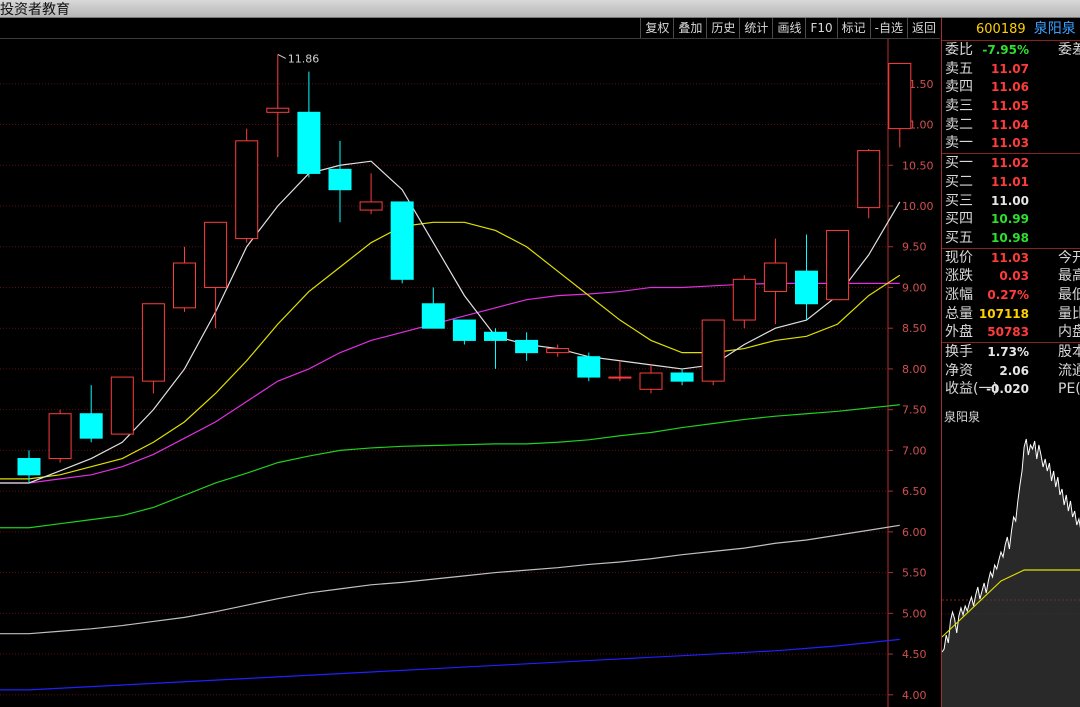 Image resolution: width=1080 pixels, height=707 pixels. What do you see at coordinates (914, 573) in the screenshot?
I see `y-tick-label: 5.50` at bounding box center [914, 573].